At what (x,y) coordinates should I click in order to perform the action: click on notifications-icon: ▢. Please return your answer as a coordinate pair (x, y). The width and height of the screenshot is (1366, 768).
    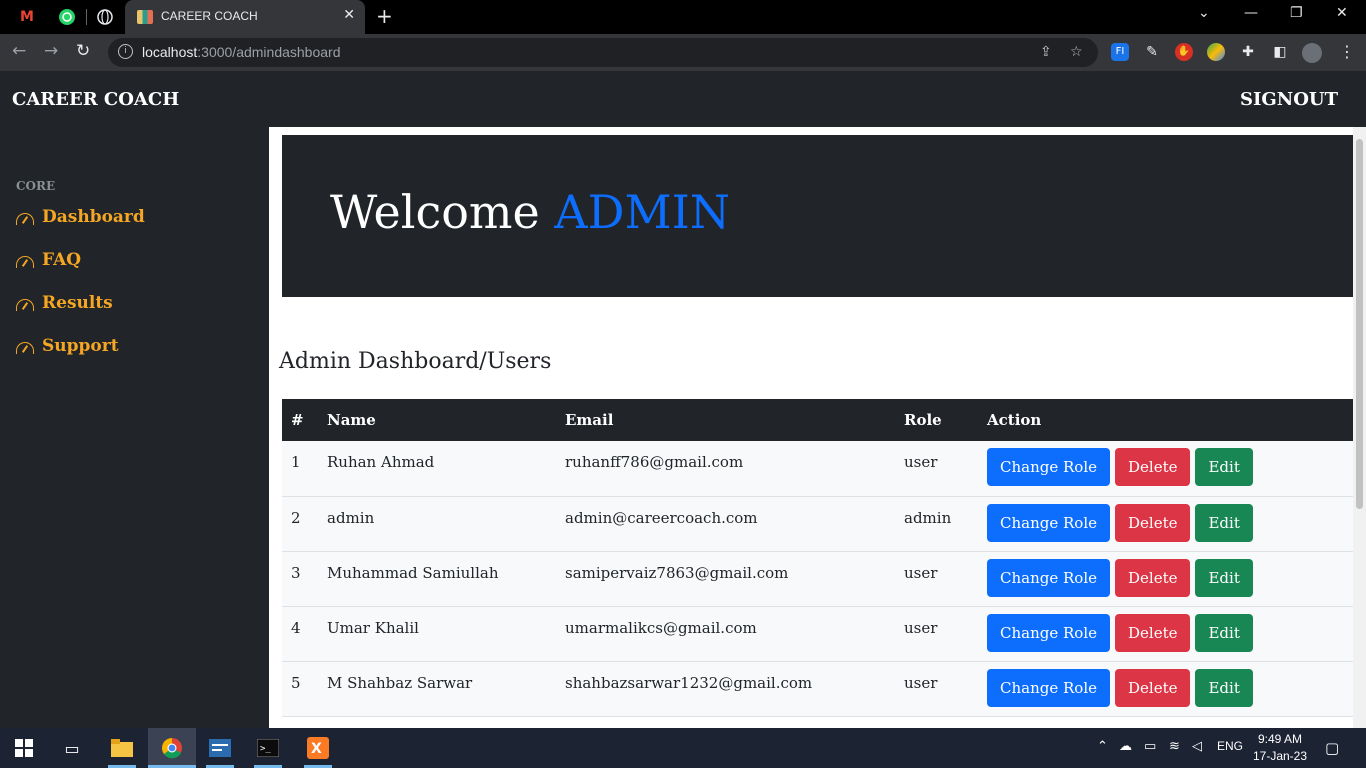
    Looking at the image, I should click on (1332, 748).